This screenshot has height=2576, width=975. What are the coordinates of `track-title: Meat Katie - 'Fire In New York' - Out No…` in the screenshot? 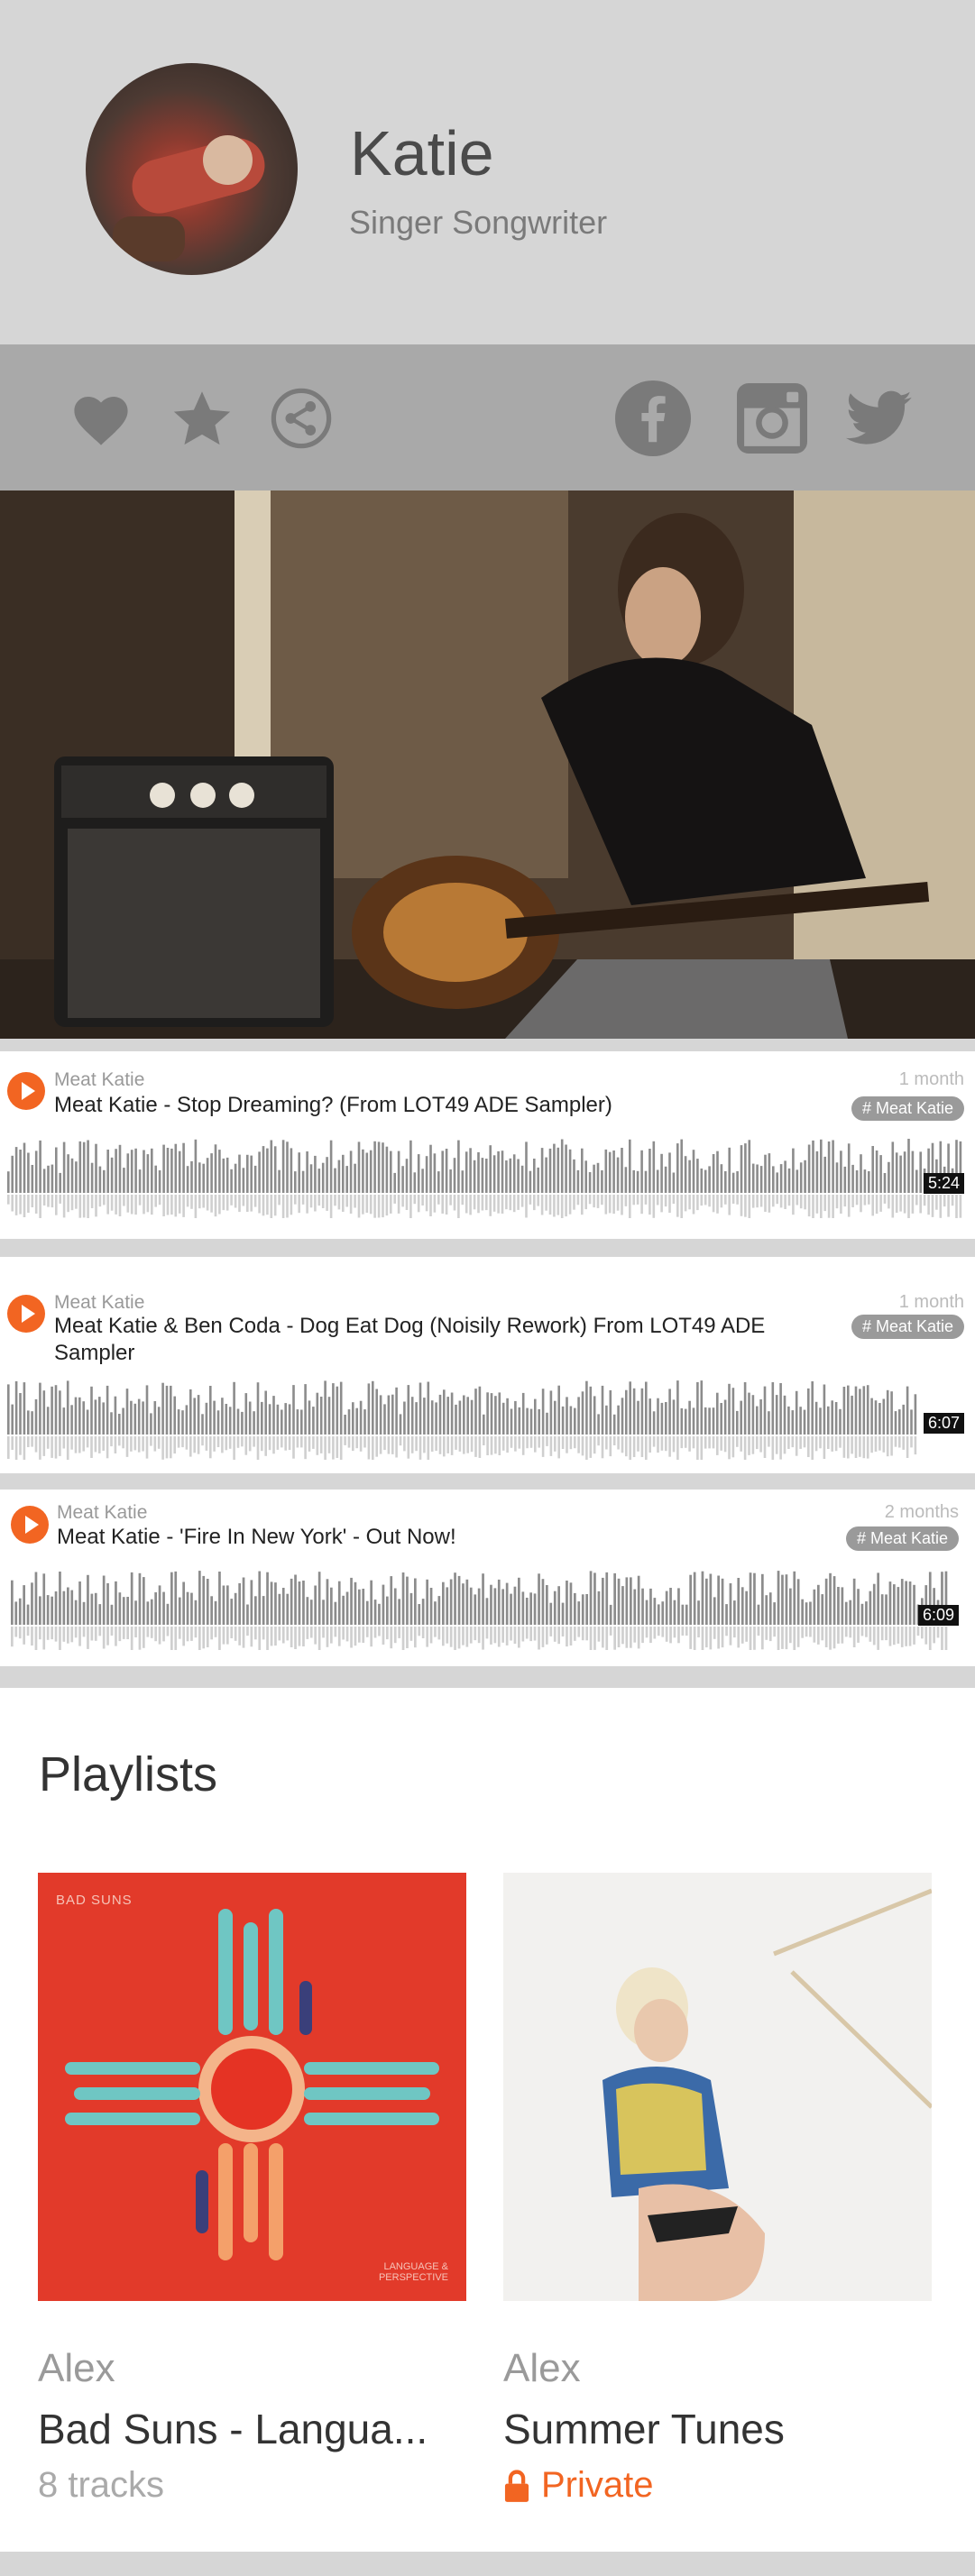 It's located at (257, 1537).